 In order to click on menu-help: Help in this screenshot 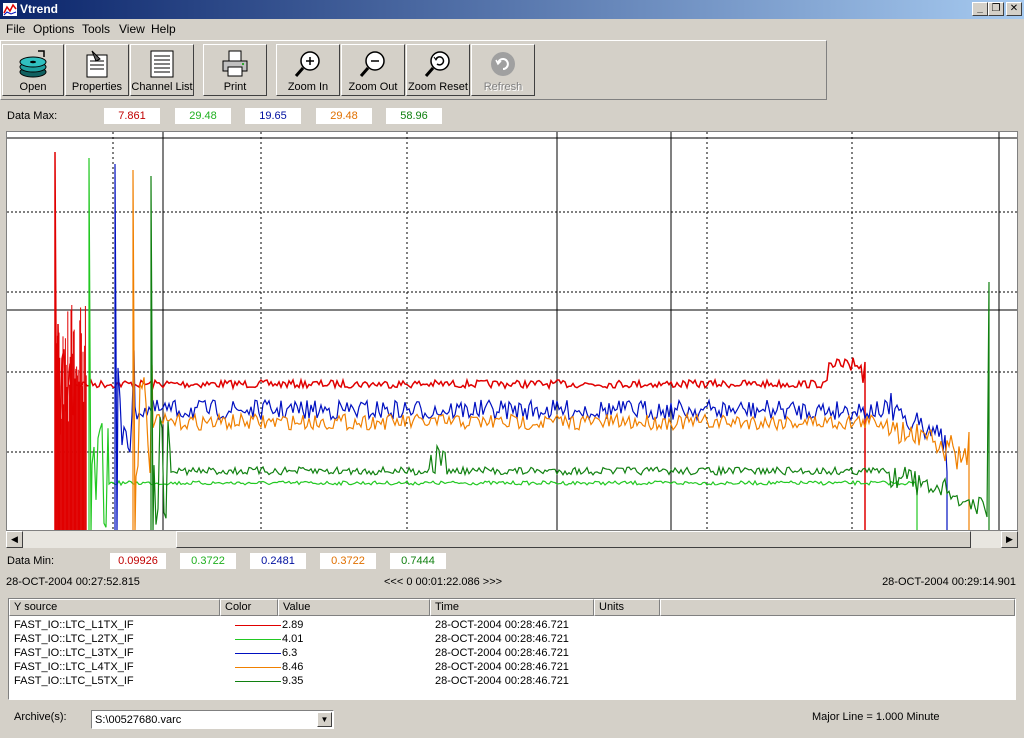, I will do `click(163, 29)`.